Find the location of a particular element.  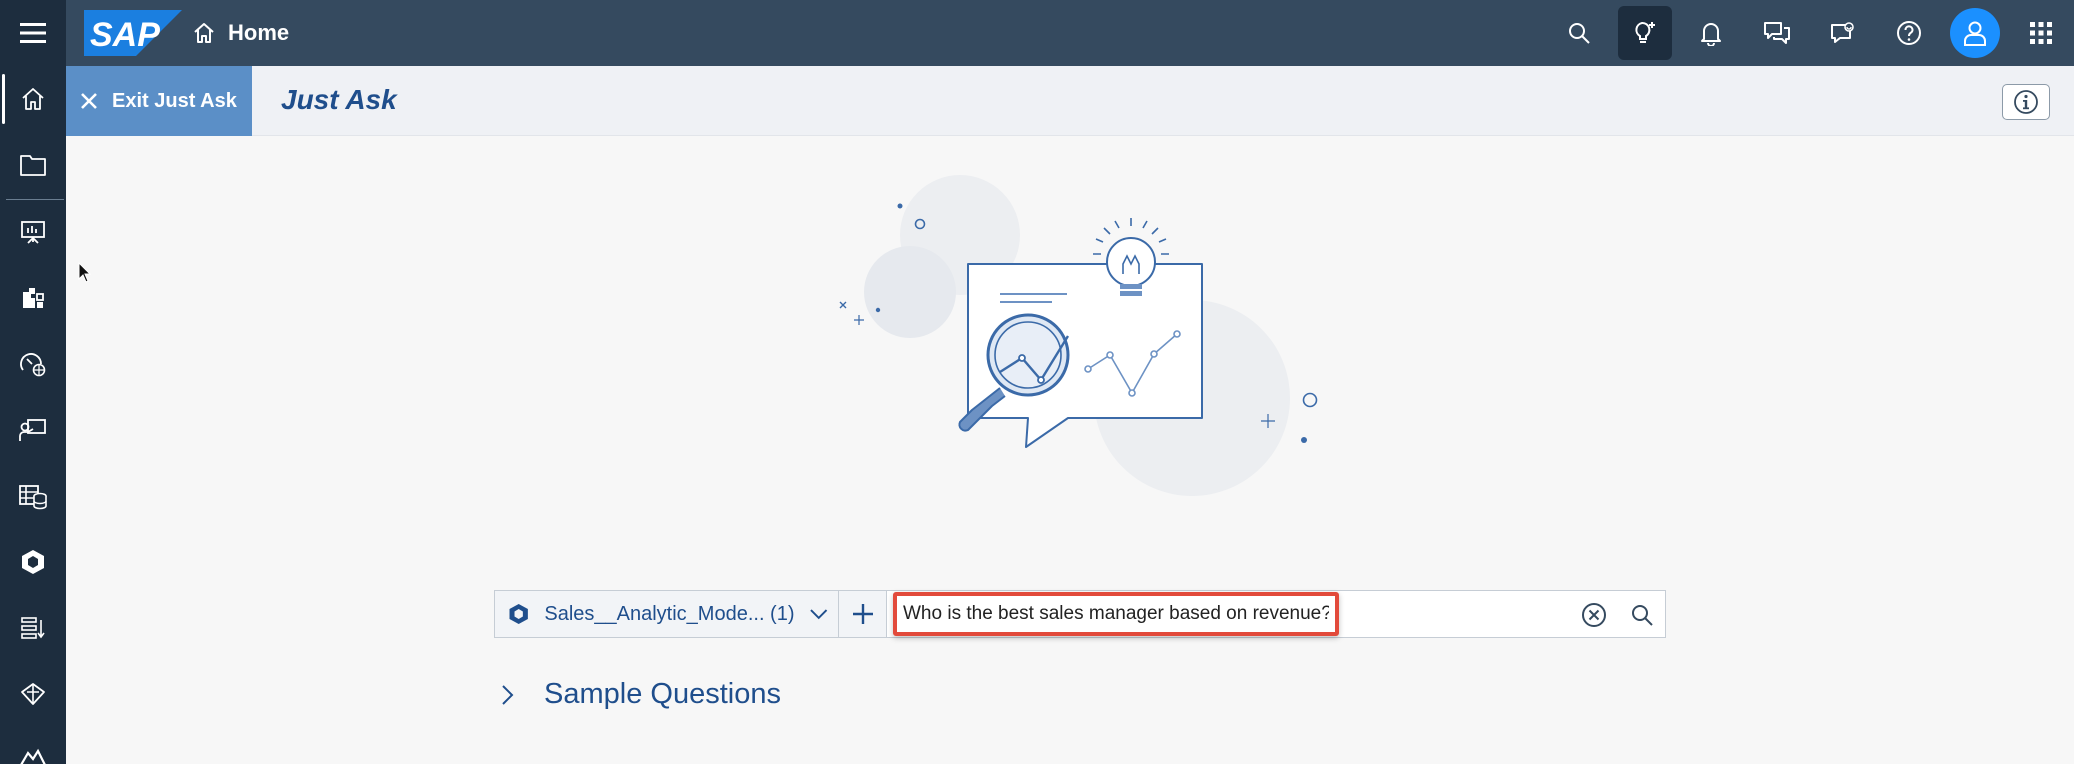

search-button is located at coordinates (1579, 33).